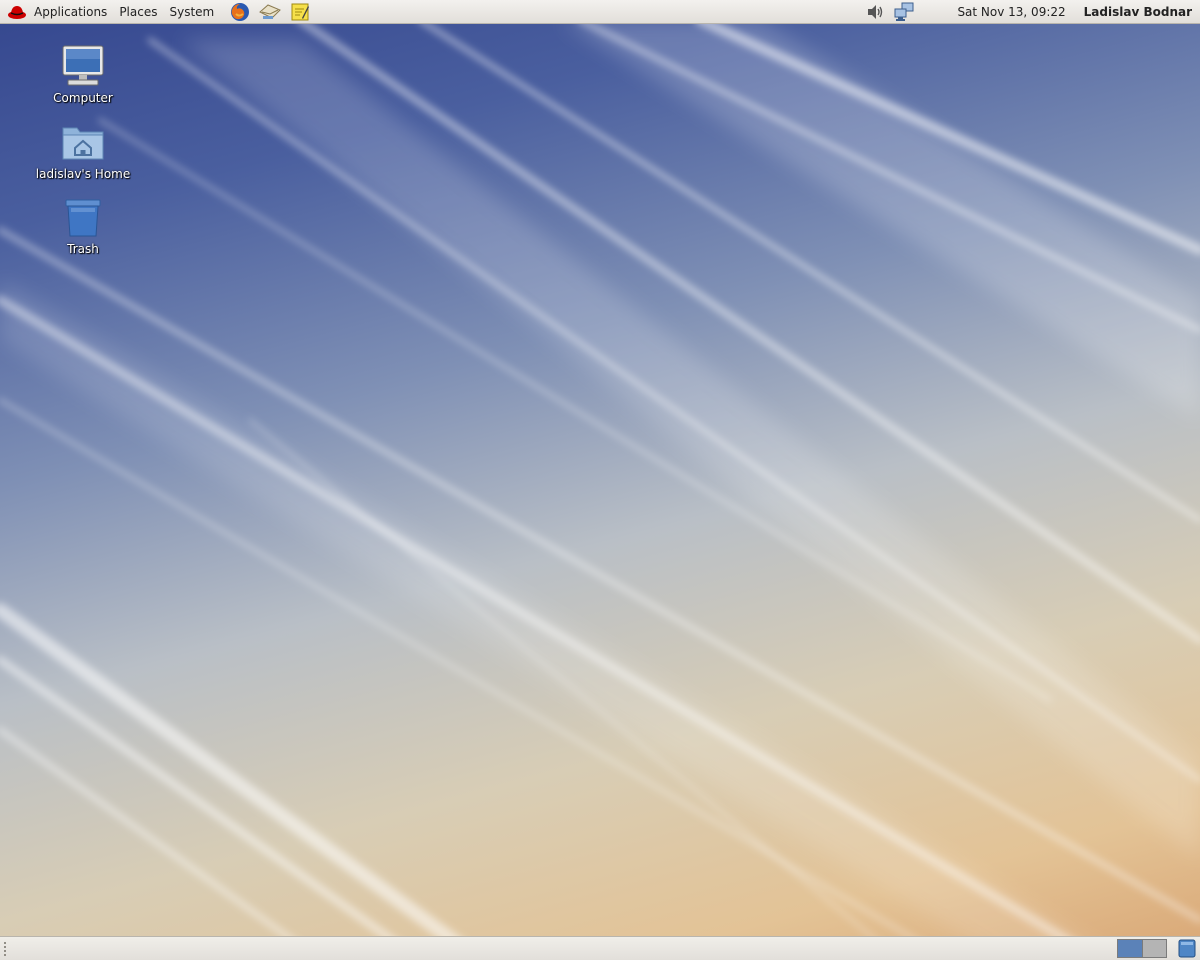  Describe the element at coordinates (270, 12) in the screenshot. I see `mail-icon` at that location.